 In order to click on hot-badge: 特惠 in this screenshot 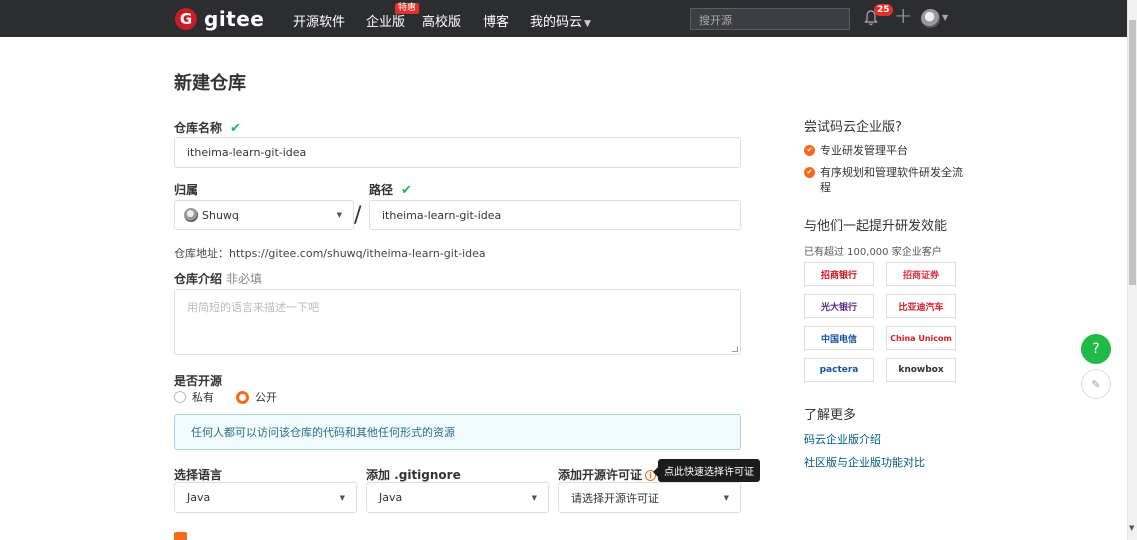, I will do `click(407, 8)`.